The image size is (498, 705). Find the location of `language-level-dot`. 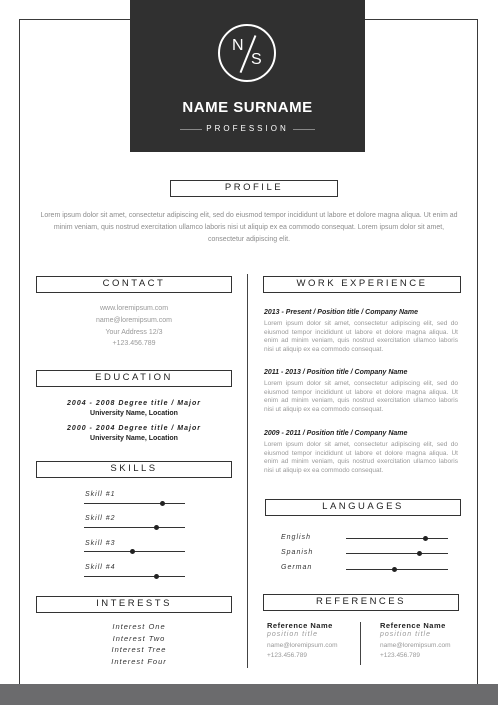

language-level-dot is located at coordinates (419, 553).